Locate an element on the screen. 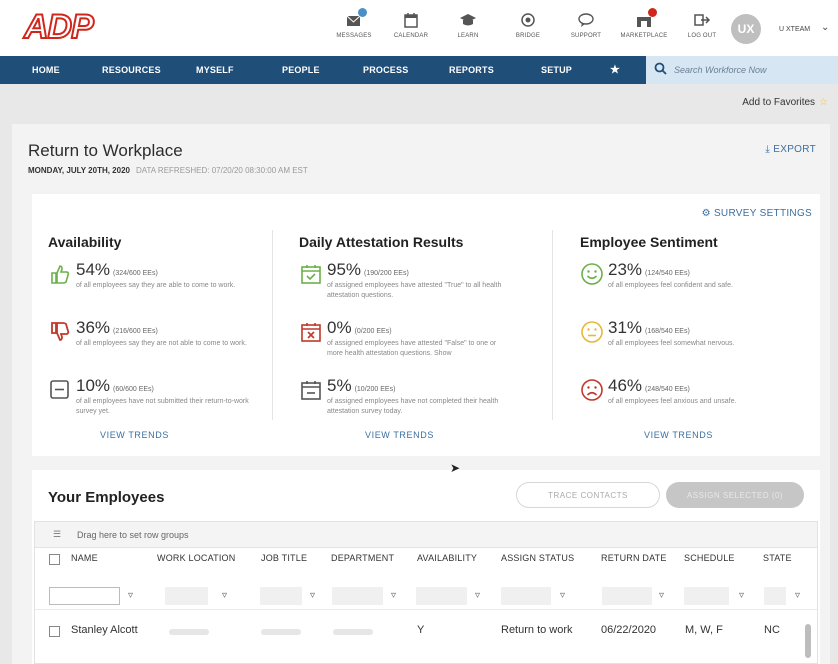  assign-selected-button: ASSIGN SELECTED (0) is located at coordinates (735, 495).